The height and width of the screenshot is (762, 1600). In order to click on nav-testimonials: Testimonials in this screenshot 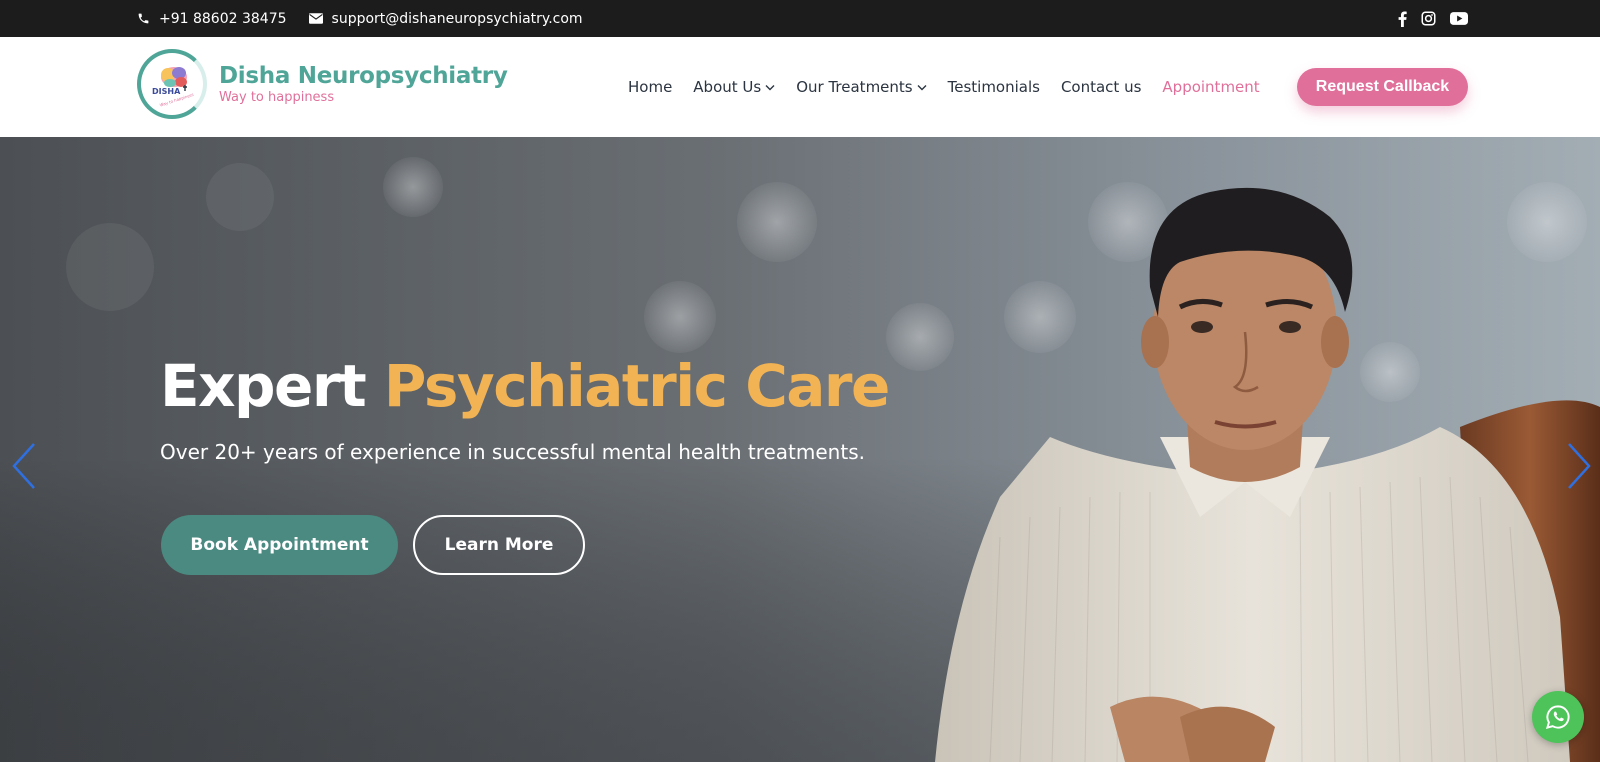, I will do `click(994, 87)`.